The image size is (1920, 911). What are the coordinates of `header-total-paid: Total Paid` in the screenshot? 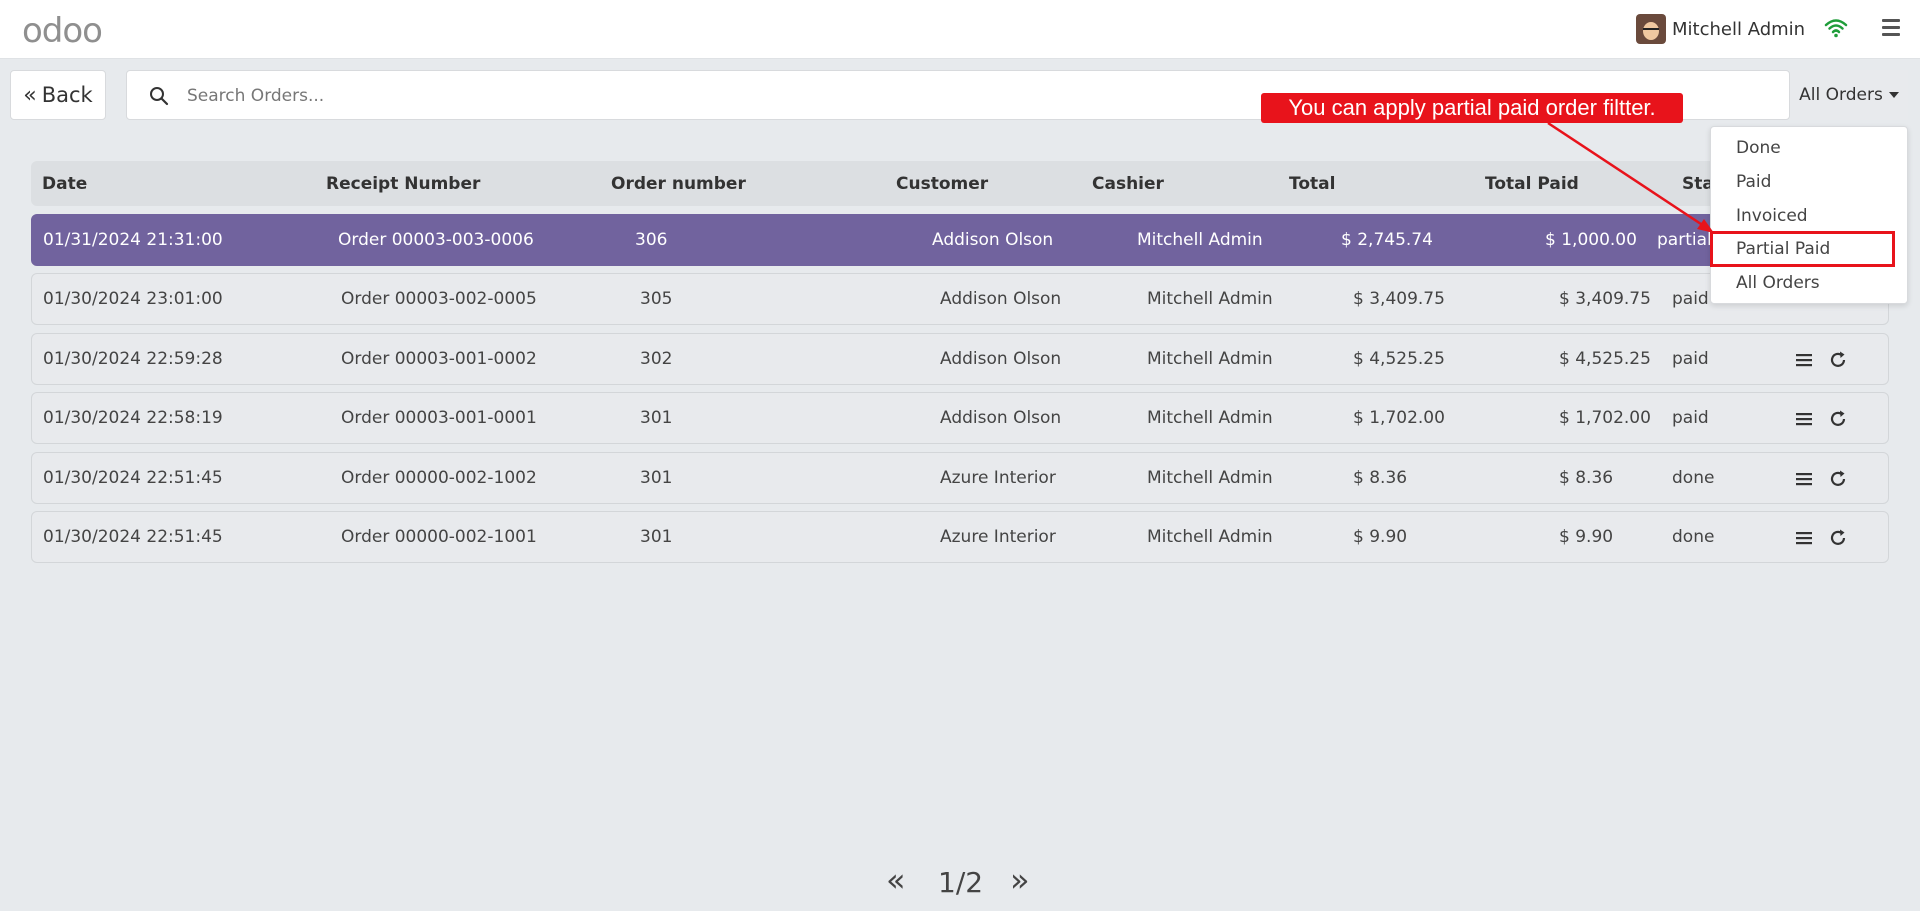 It's located at (1532, 184).